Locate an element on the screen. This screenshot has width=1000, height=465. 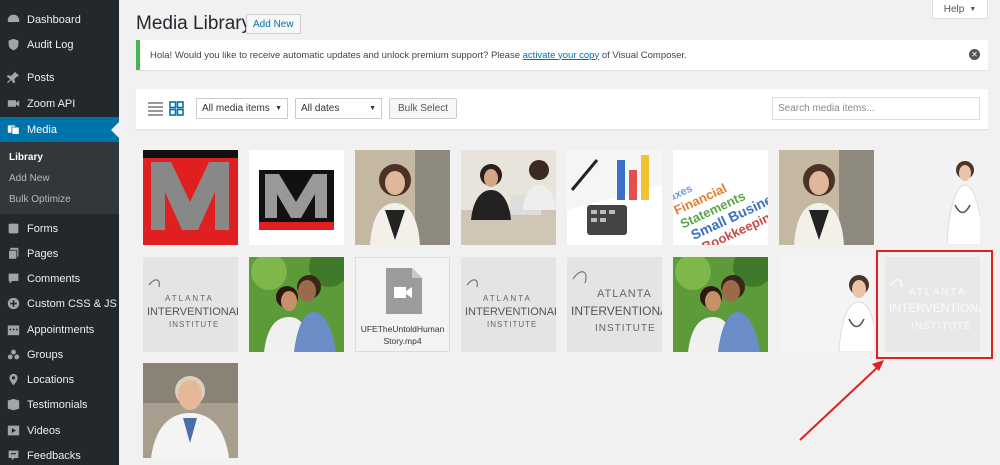
sidebar-item-dashboard: Dashboard is located at coordinates (59, 19).